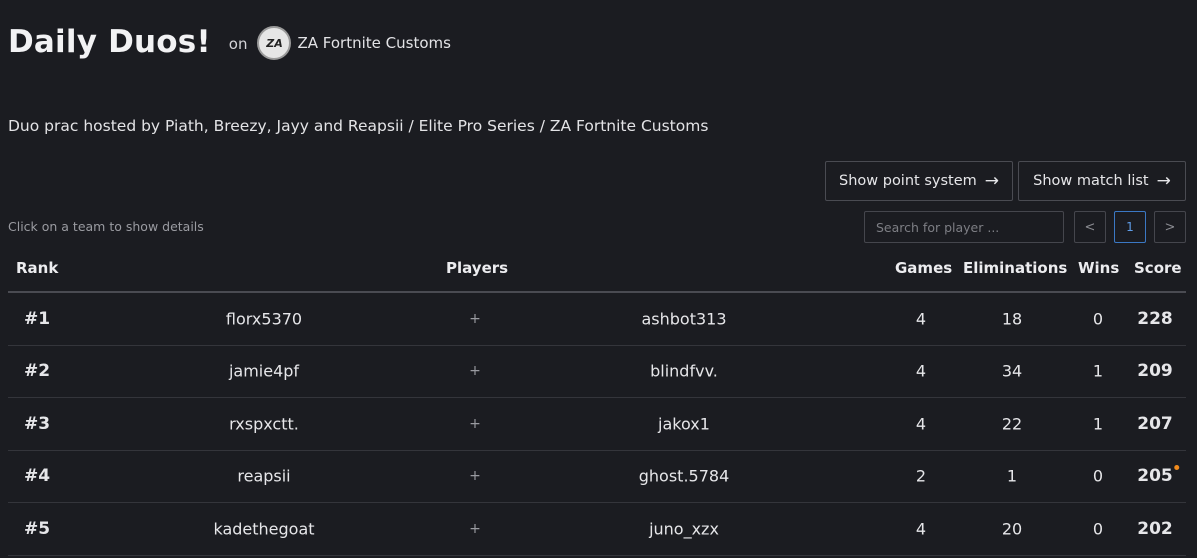  Describe the element at coordinates (37, 528) in the screenshot. I see `rank-cell: #5` at that location.